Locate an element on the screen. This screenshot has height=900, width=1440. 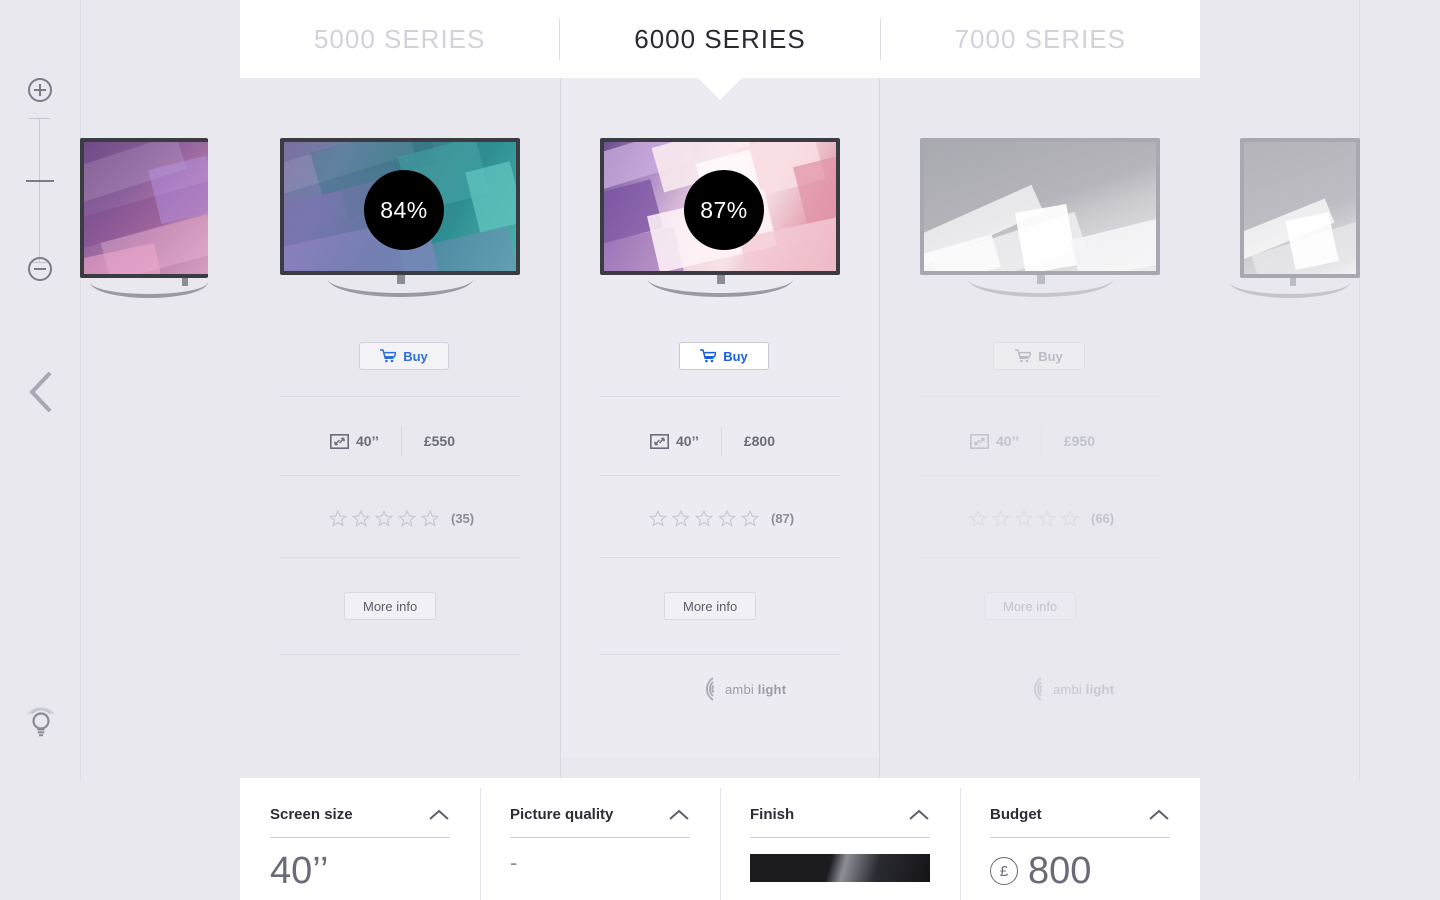
spec-row-2: 40’’ £800 is located at coordinates (712, 441).